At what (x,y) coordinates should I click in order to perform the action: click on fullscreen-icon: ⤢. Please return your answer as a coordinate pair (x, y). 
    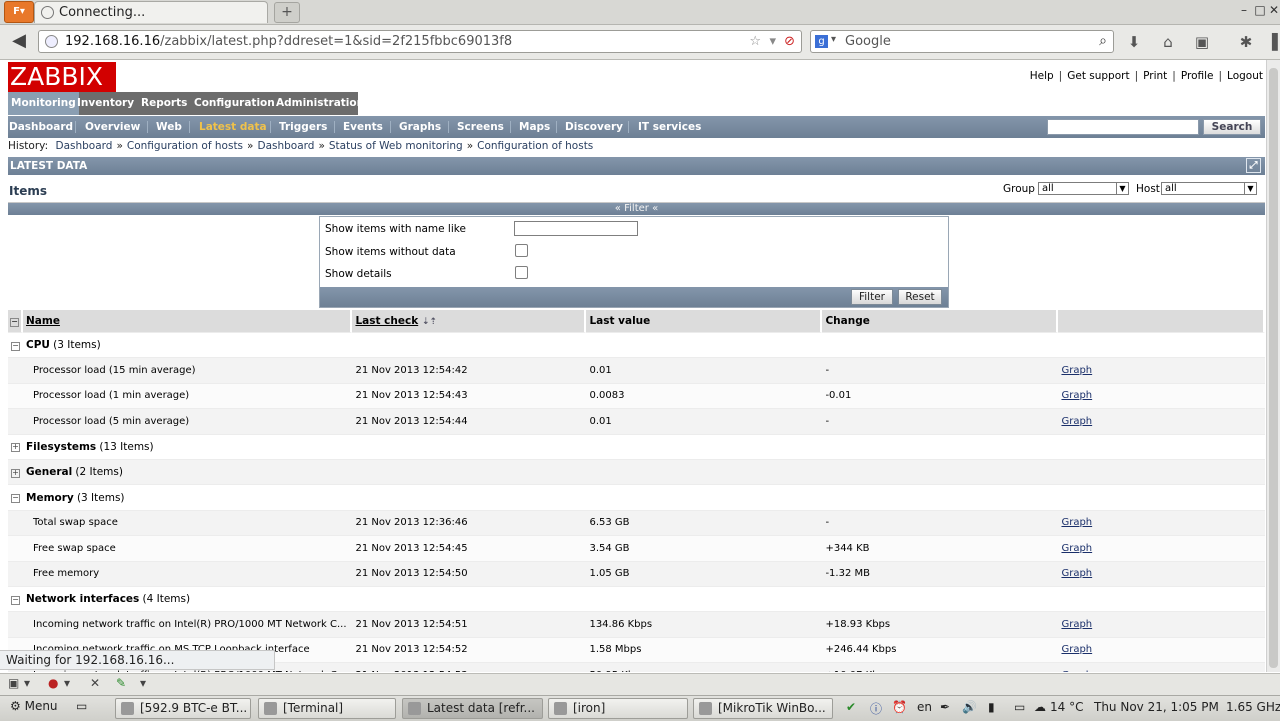
    Looking at the image, I should click on (1253, 165).